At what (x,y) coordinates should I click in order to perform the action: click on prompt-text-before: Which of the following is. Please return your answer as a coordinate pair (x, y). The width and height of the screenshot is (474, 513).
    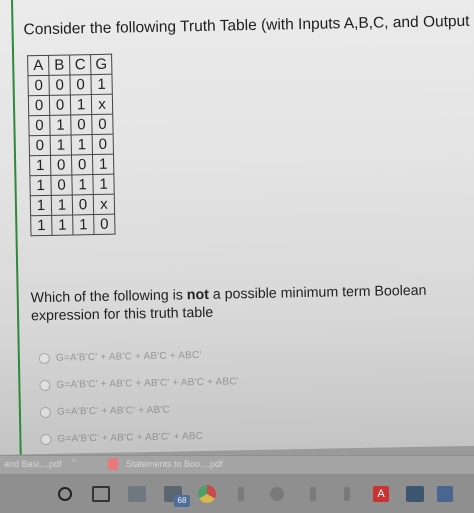
    Looking at the image, I should click on (108, 297).